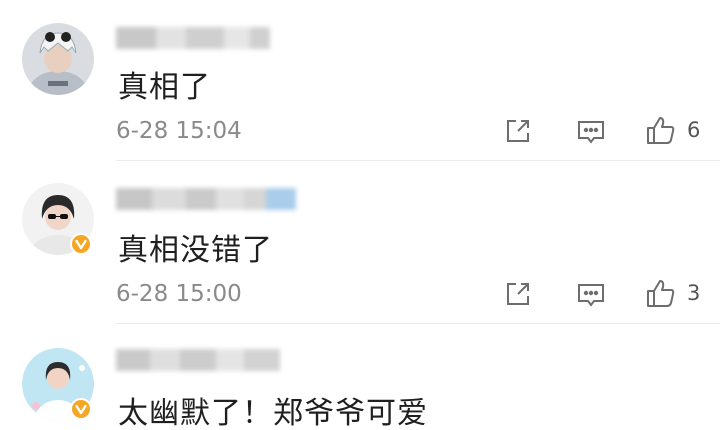 The width and height of the screenshot is (720, 430). I want to click on timestamp: 6-28 15:04, so click(179, 131).